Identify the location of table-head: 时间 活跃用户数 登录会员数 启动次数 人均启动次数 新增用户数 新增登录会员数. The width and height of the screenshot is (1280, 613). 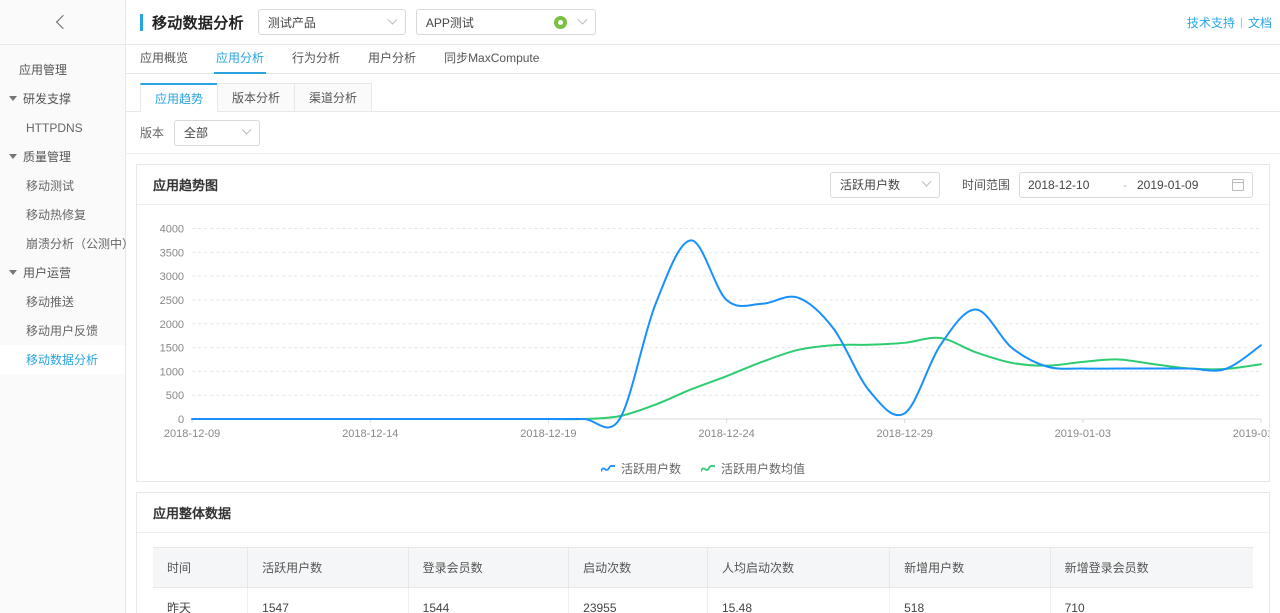
(703, 567).